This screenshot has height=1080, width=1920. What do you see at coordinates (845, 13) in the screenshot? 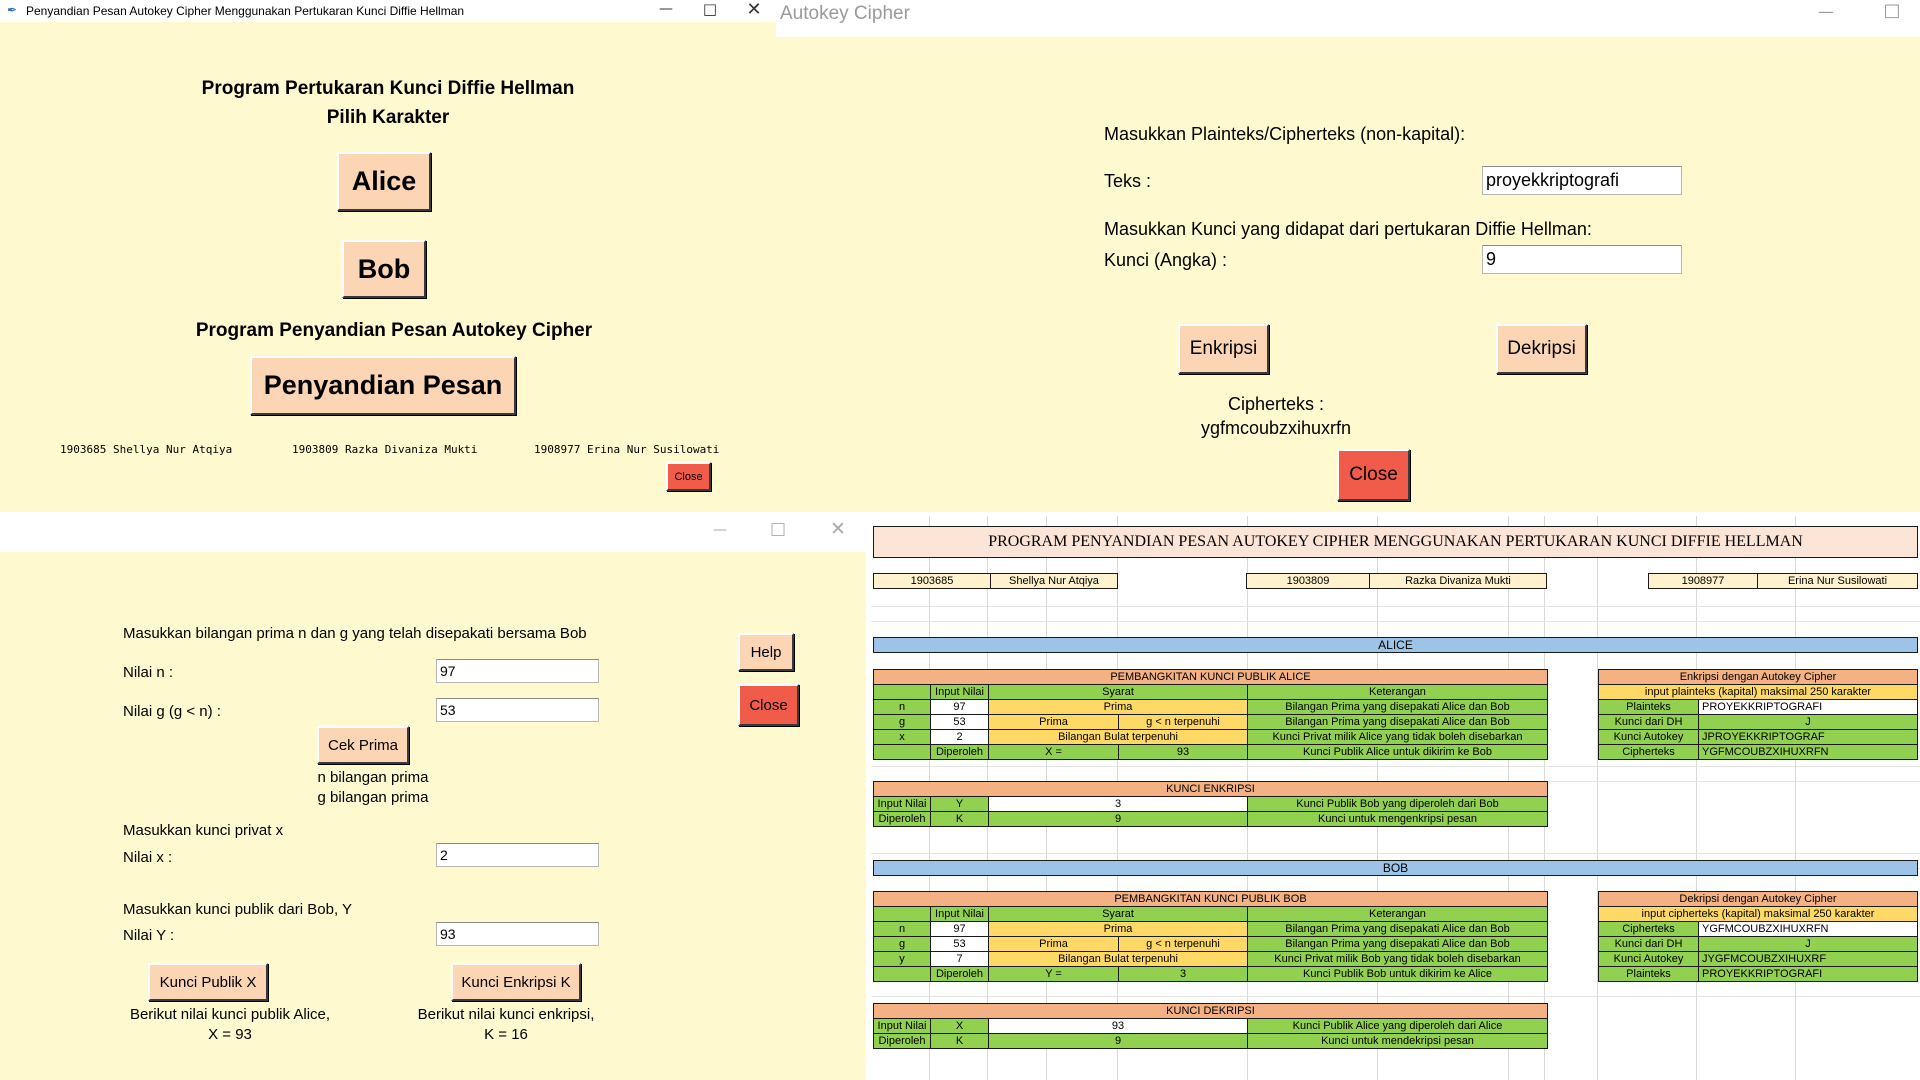
I see `window-title: Autokey Cipher` at bounding box center [845, 13].